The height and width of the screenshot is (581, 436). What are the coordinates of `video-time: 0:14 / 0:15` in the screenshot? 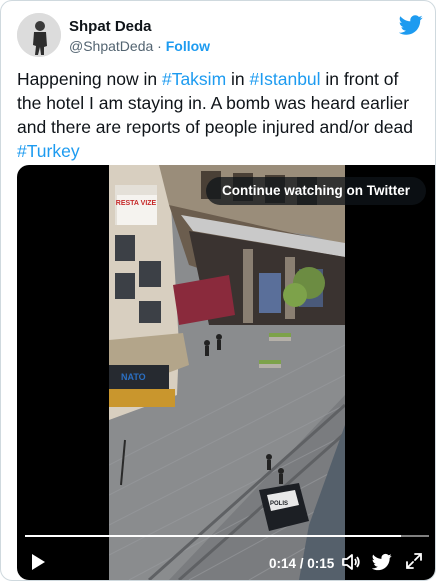 It's located at (301, 563).